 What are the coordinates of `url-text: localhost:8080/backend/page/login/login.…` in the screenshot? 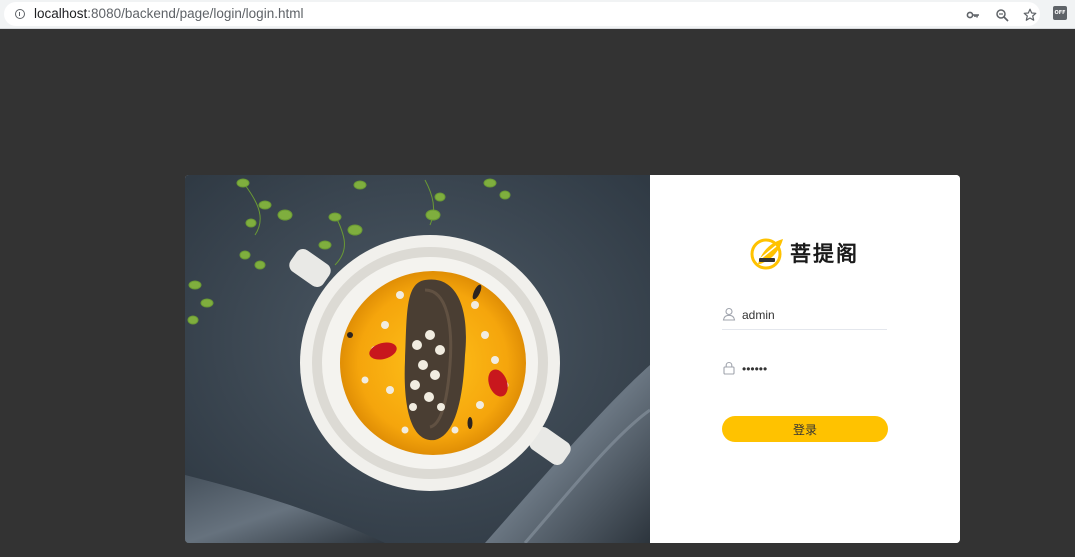 It's located at (168, 14).